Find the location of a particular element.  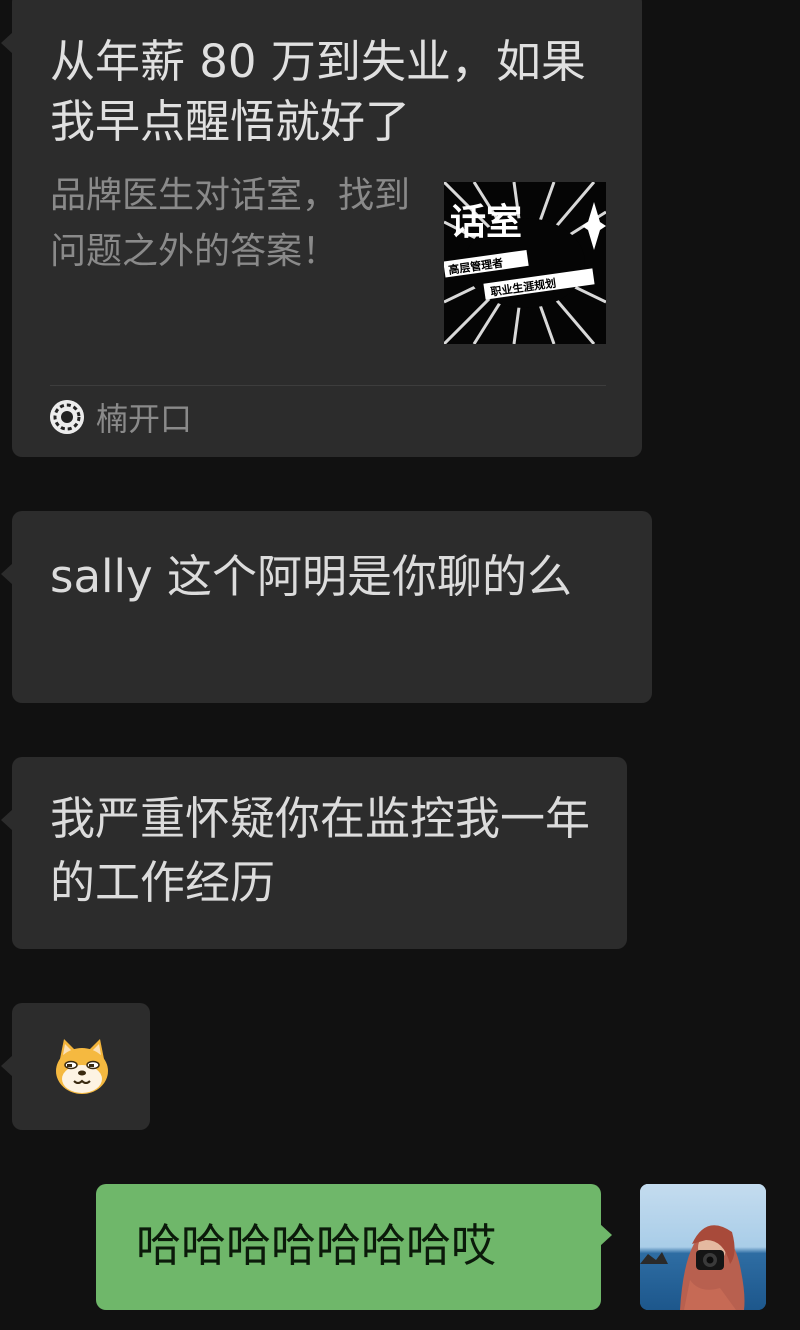

link-card-source: 楠开口 is located at coordinates (121, 417).